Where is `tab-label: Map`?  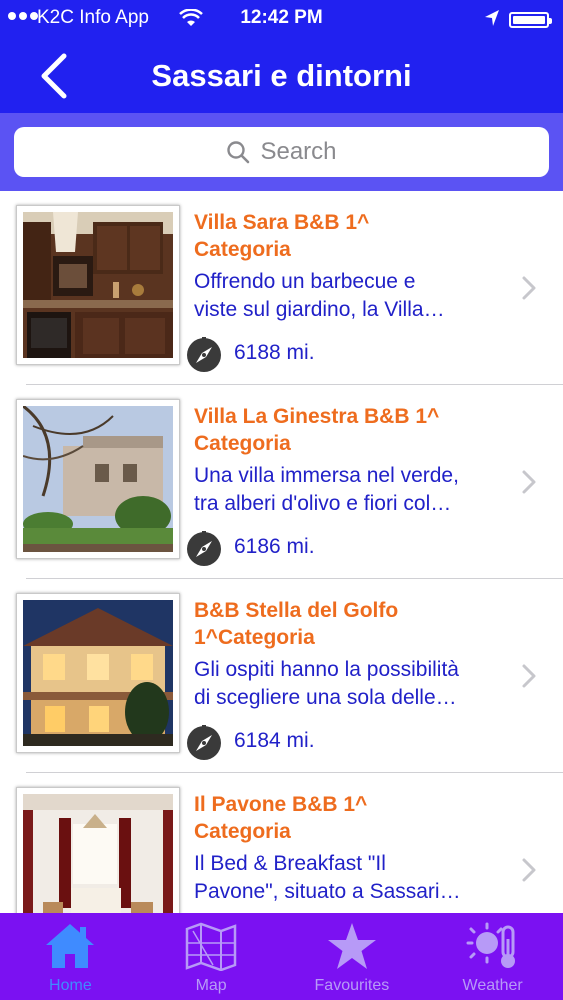
tab-label: Map is located at coordinates (211, 985).